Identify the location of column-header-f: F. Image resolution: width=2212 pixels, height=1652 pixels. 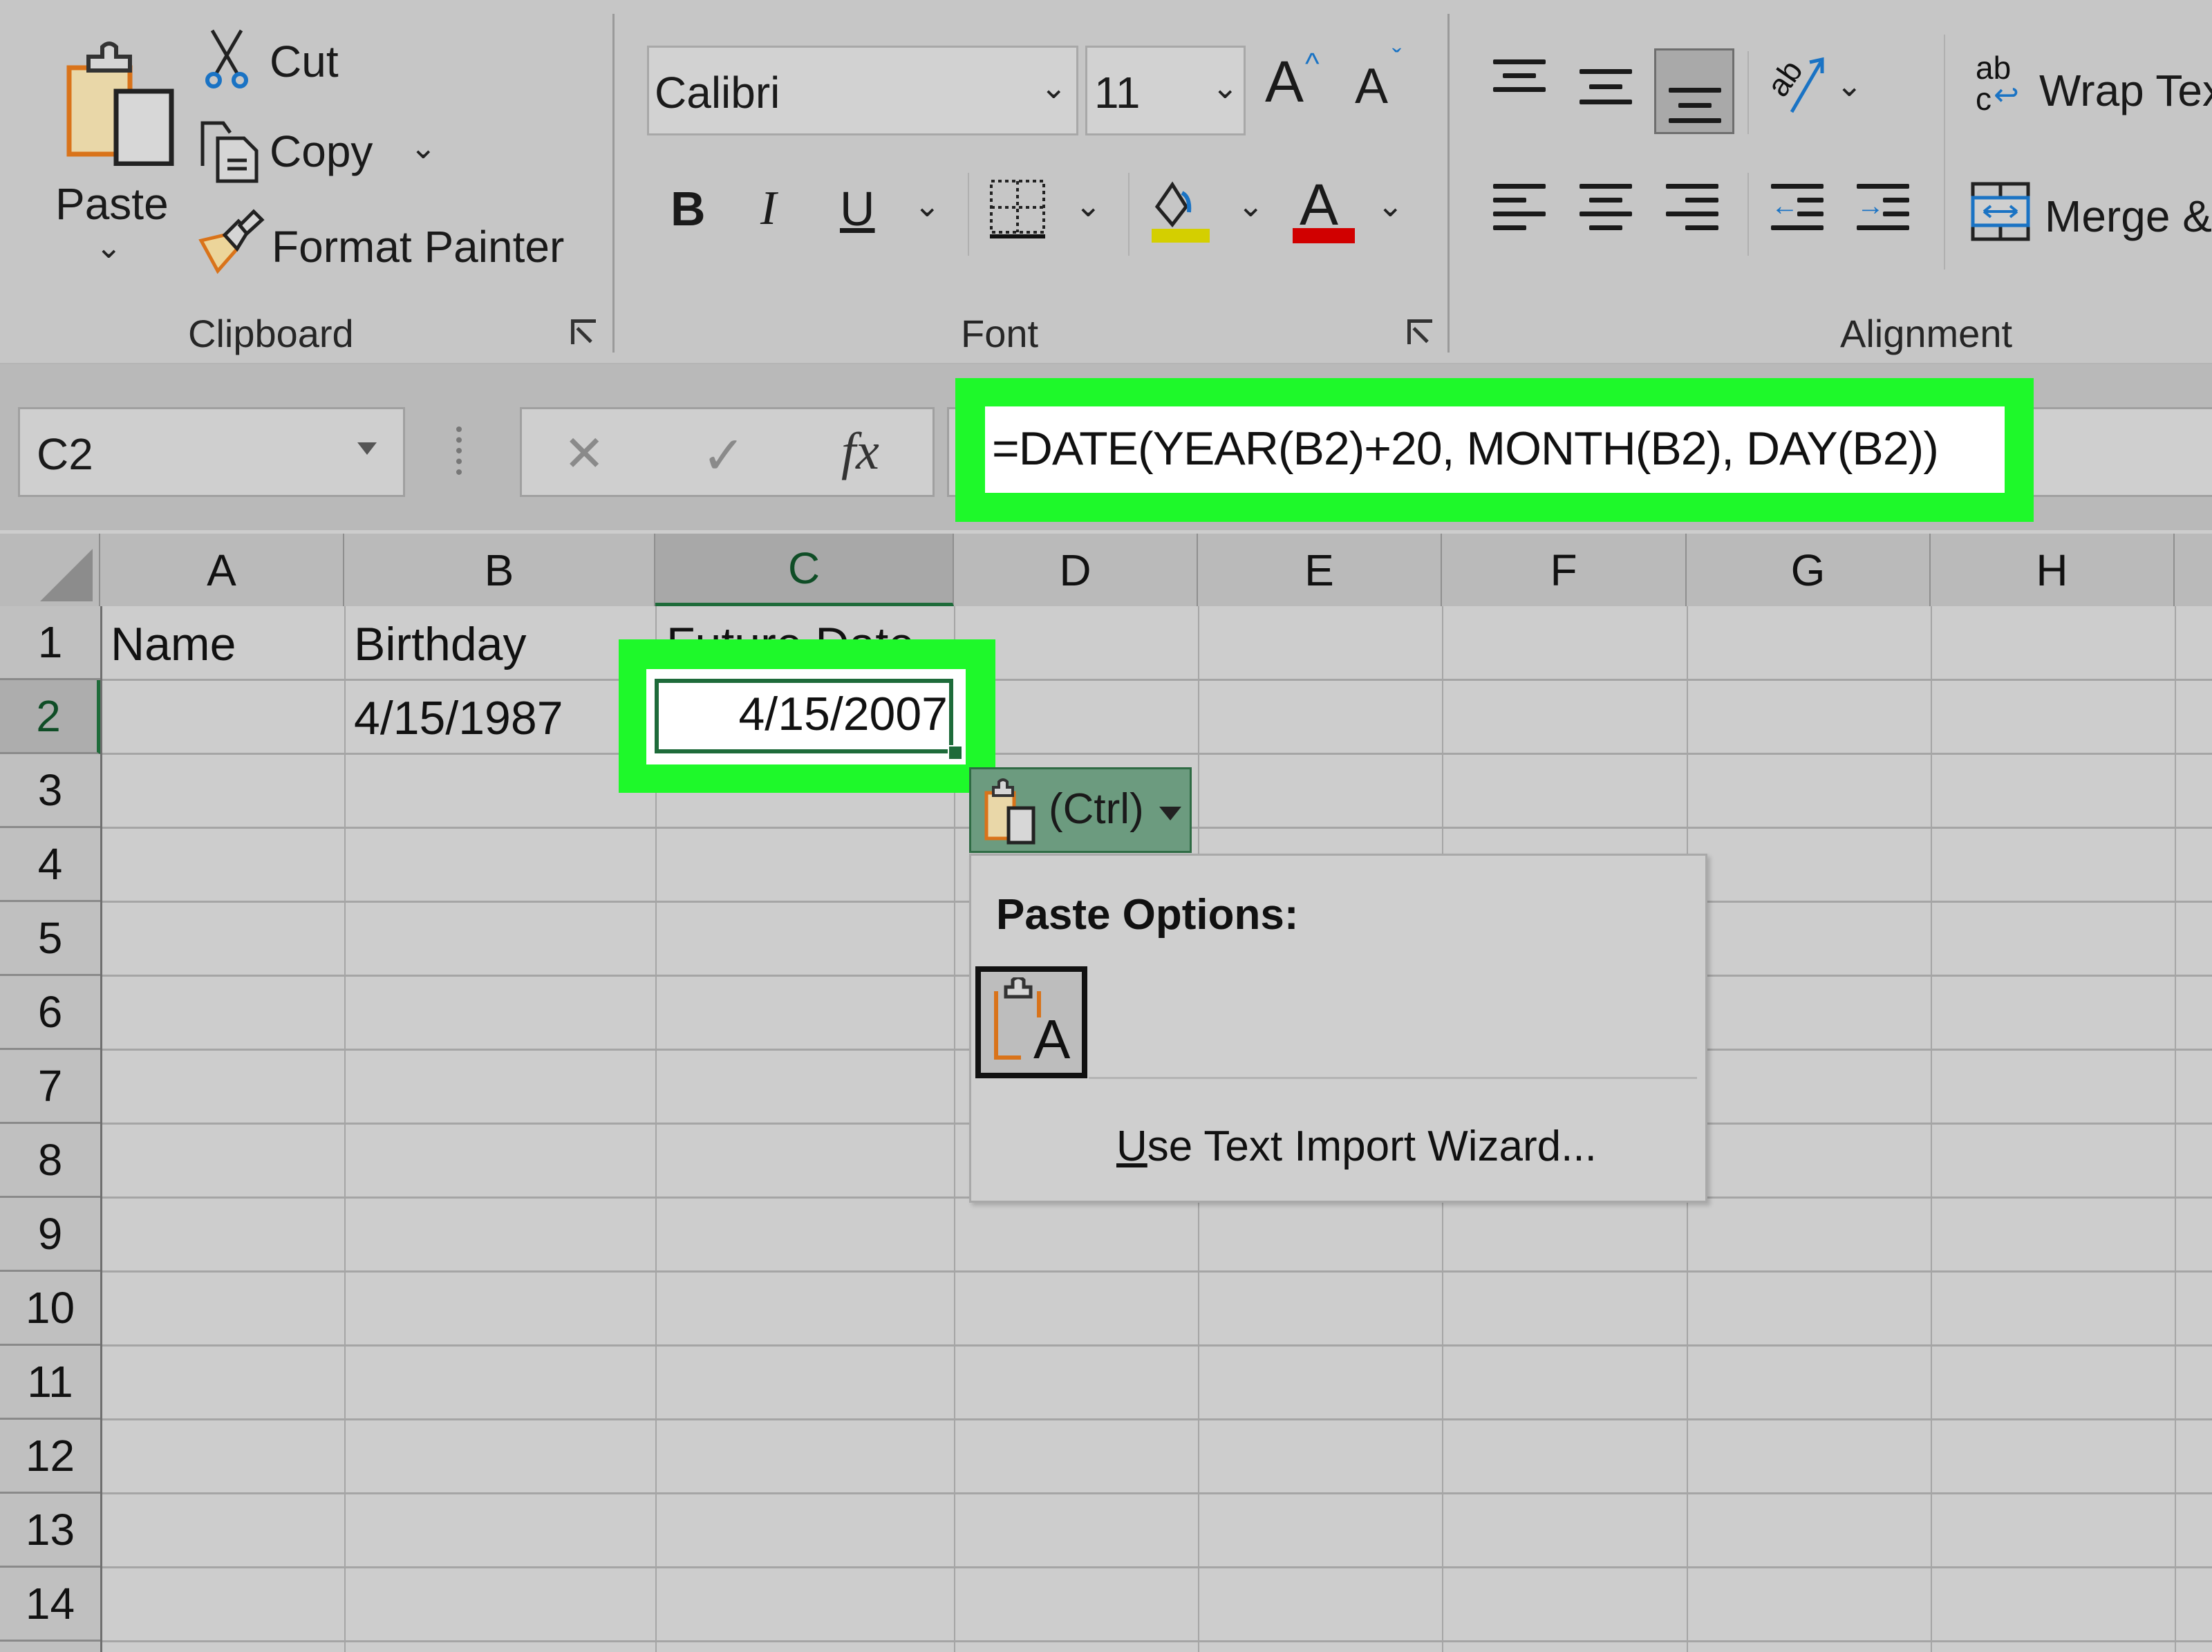
(1564, 570).